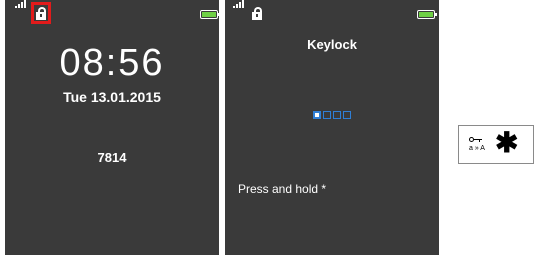 The height and width of the screenshot is (255, 536). I want to click on case-toggle-label: a » A, so click(477, 148).